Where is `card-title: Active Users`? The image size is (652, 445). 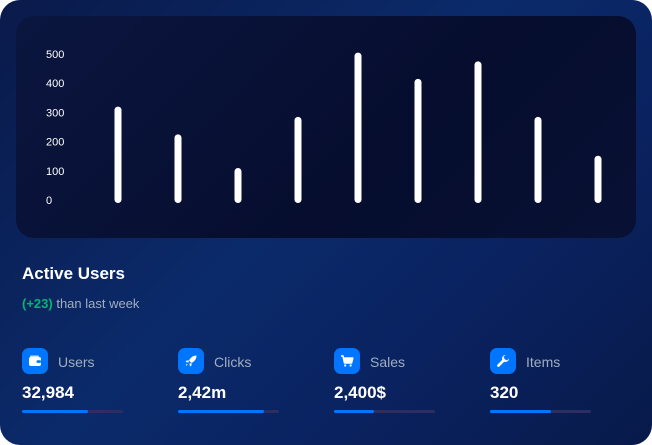 card-title: Active Users is located at coordinates (74, 273).